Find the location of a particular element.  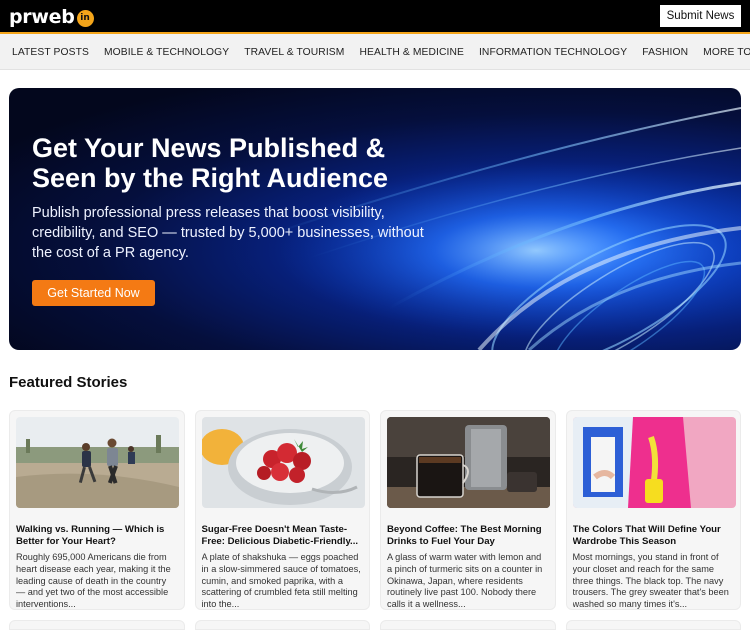

logo-badge: in is located at coordinates (85, 18).